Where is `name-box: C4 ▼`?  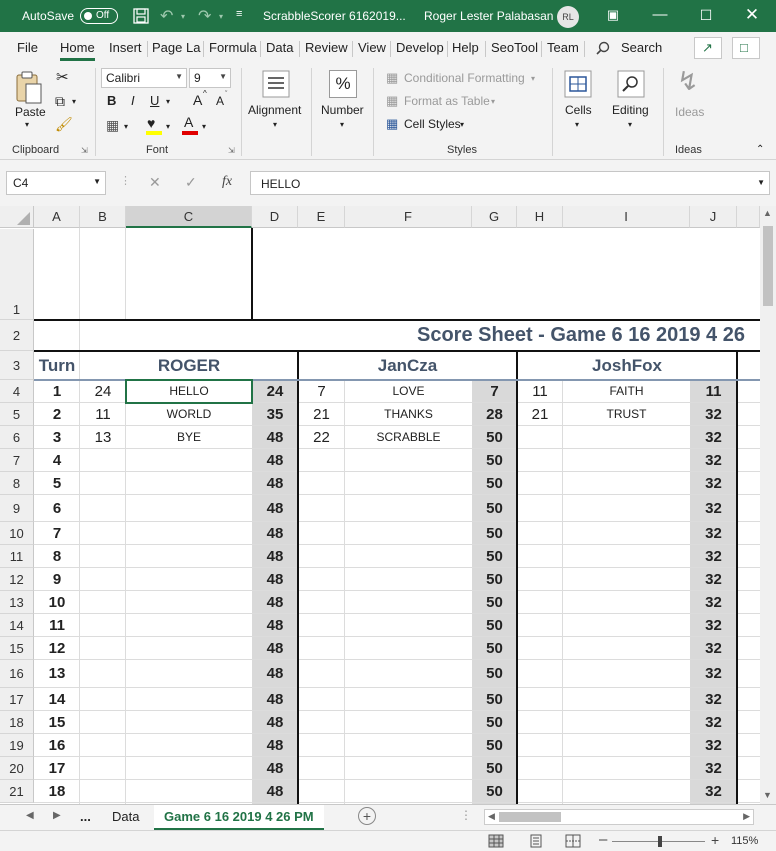 name-box: C4 ▼ is located at coordinates (56, 183).